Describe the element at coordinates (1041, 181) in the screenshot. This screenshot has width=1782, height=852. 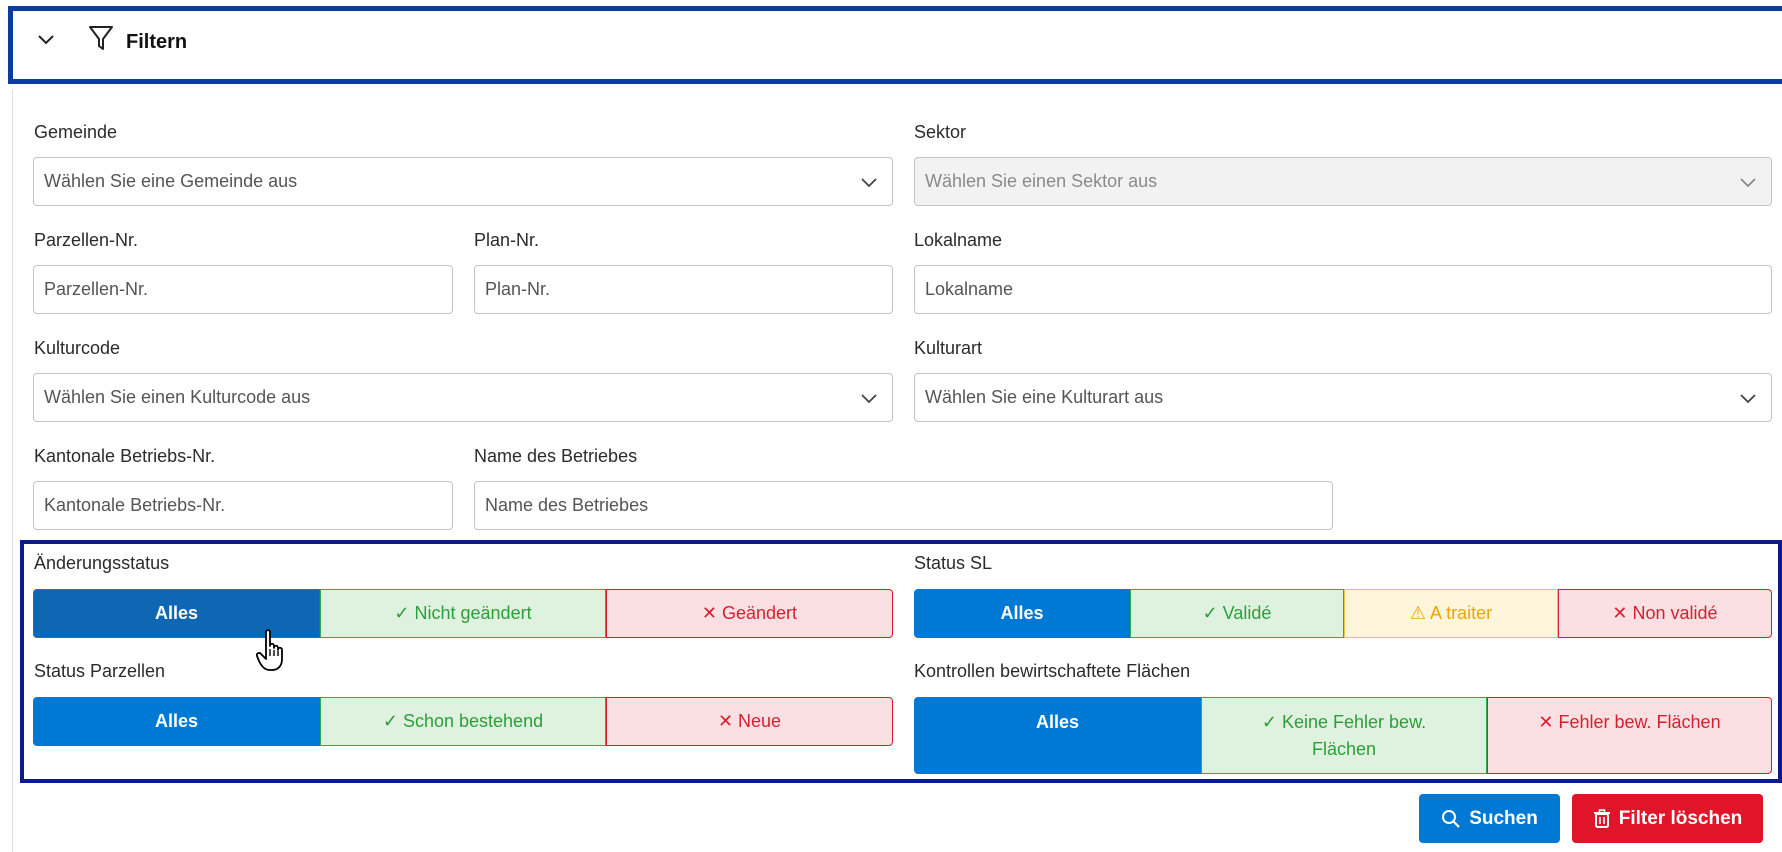
I see `sektor-value: Wählen Sie einen Sektor aus` at that location.